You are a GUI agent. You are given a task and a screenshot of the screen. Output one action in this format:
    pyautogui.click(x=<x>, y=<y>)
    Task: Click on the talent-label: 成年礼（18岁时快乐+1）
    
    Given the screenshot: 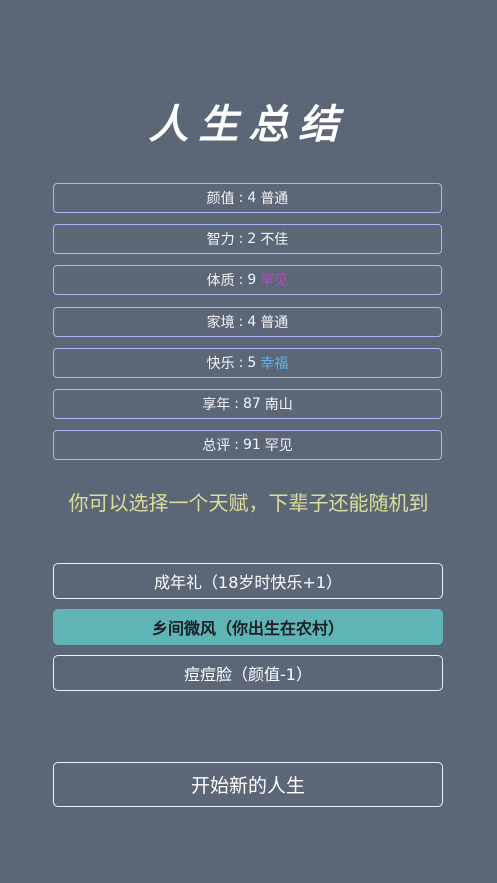 What is the action you would take?
    pyautogui.click(x=248, y=582)
    